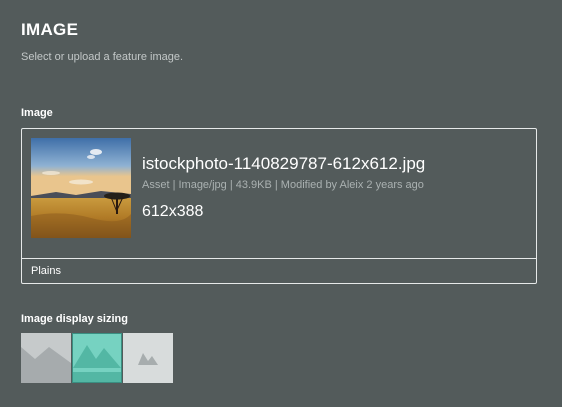 The width and height of the screenshot is (562, 407). I want to click on asset-caption: Plains, so click(46, 271).